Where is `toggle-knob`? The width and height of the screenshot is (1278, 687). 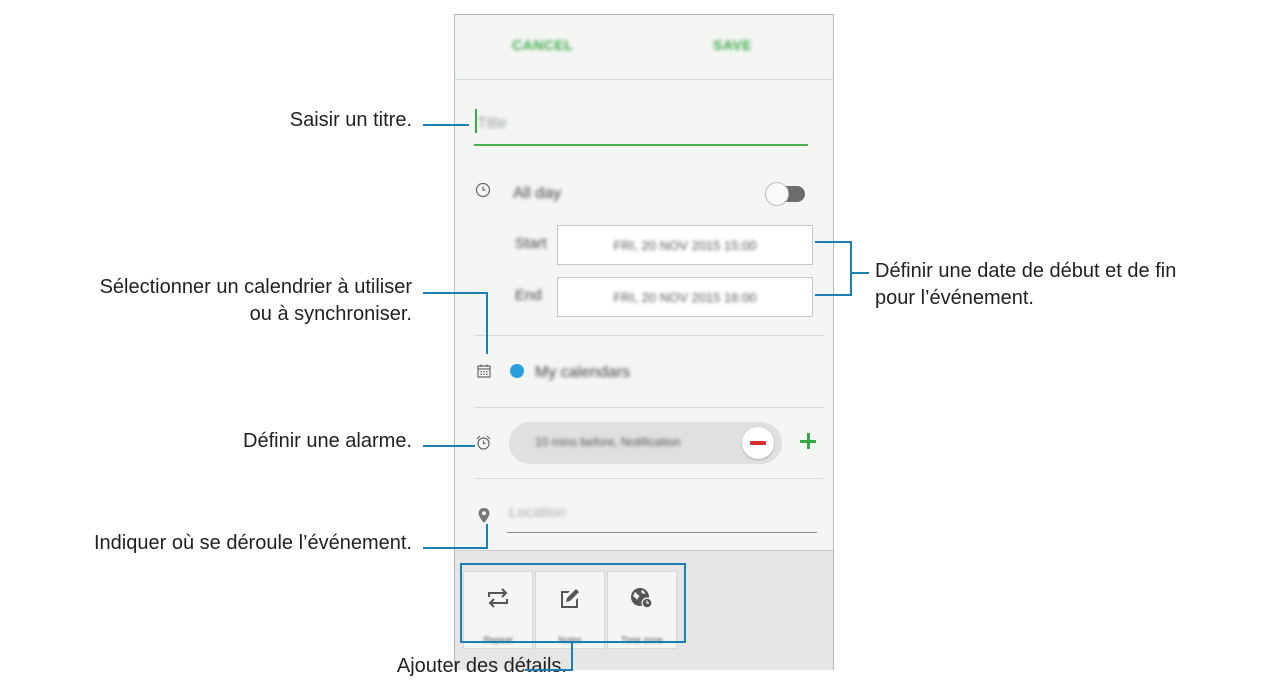
toggle-knob is located at coordinates (777, 194).